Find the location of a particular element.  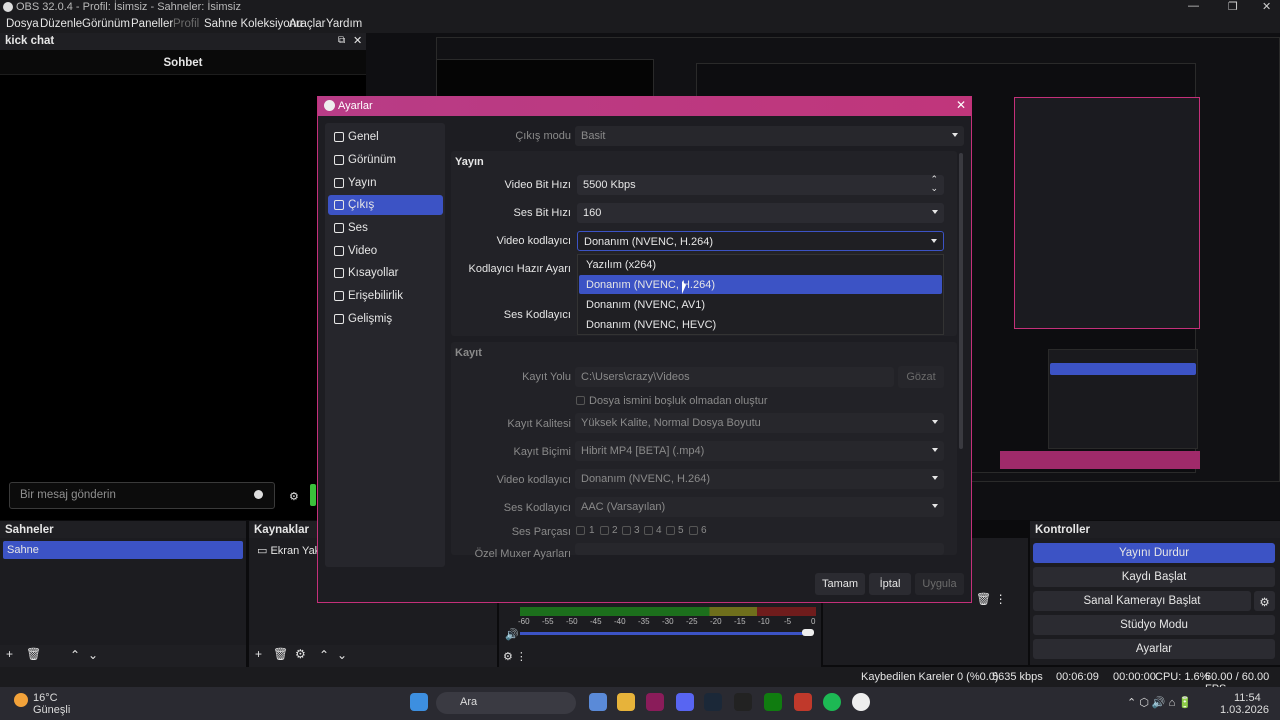

sidebar-item-hotkeys: Kısayollar is located at coordinates (385, 273).